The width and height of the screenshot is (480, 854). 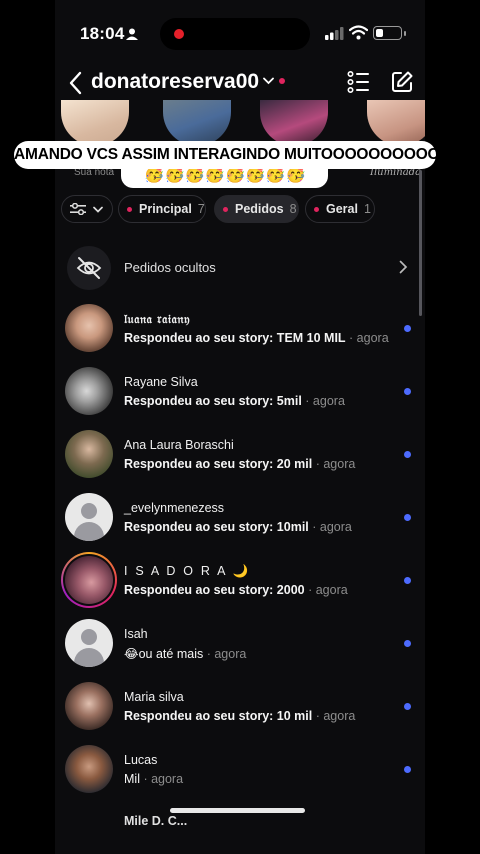 What do you see at coordinates (179, 445) in the screenshot?
I see `sender-name: Ana Laura Boraschi` at bounding box center [179, 445].